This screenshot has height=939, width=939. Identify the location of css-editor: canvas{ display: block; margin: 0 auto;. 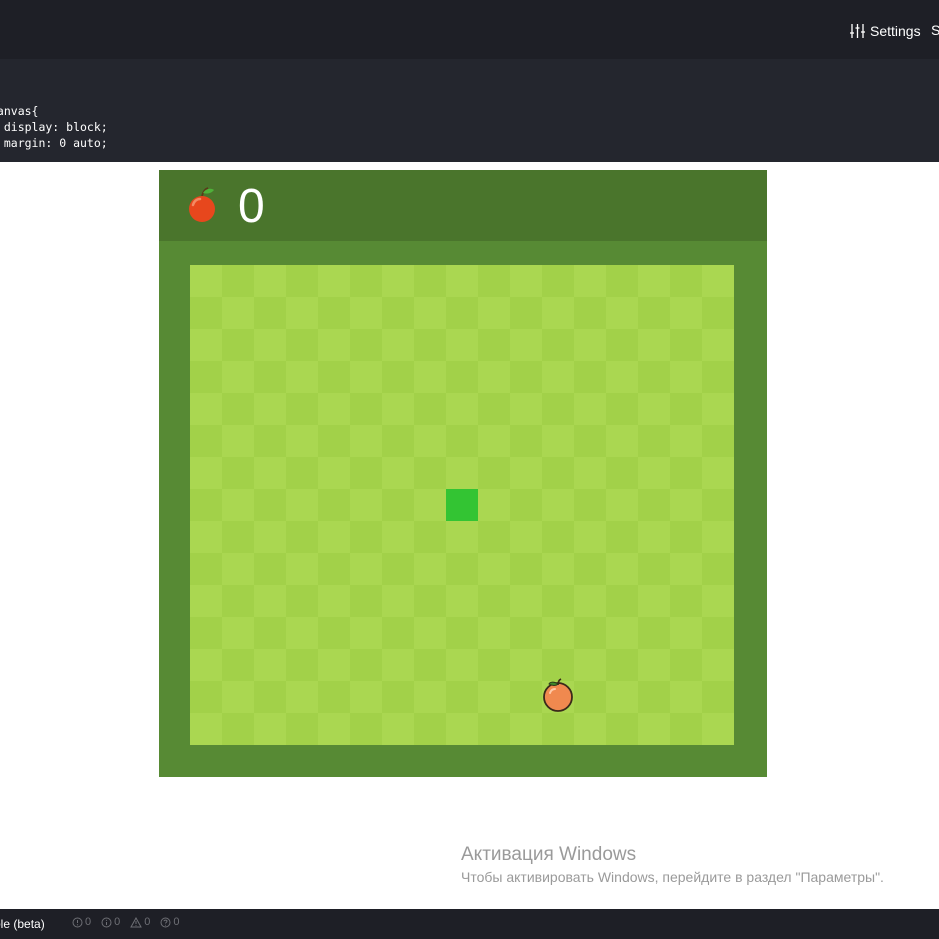
(469, 110).